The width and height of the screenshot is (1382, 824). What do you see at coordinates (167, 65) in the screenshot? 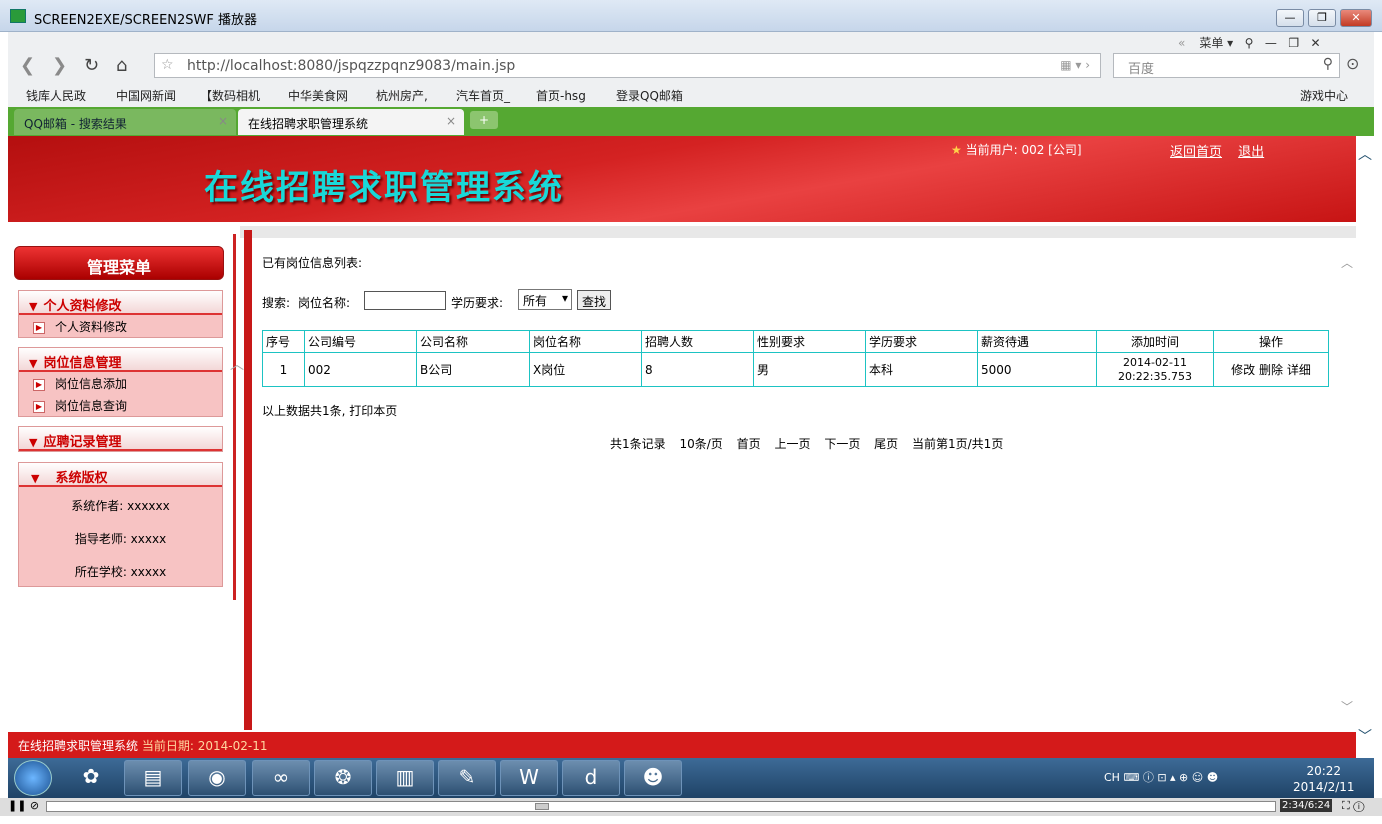
I see `star-icon: ☆` at bounding box center [167, 65].